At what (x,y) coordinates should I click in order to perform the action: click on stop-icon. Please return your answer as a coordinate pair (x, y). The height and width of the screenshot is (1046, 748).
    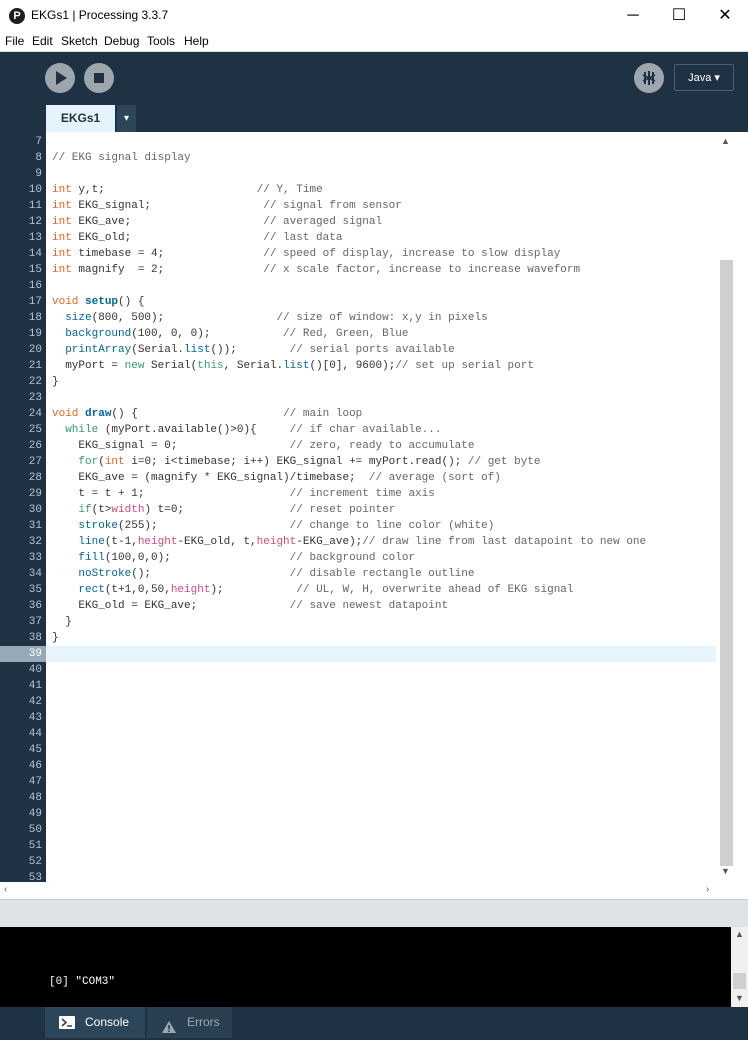
    Looking at the image, I should click on (99, 78).